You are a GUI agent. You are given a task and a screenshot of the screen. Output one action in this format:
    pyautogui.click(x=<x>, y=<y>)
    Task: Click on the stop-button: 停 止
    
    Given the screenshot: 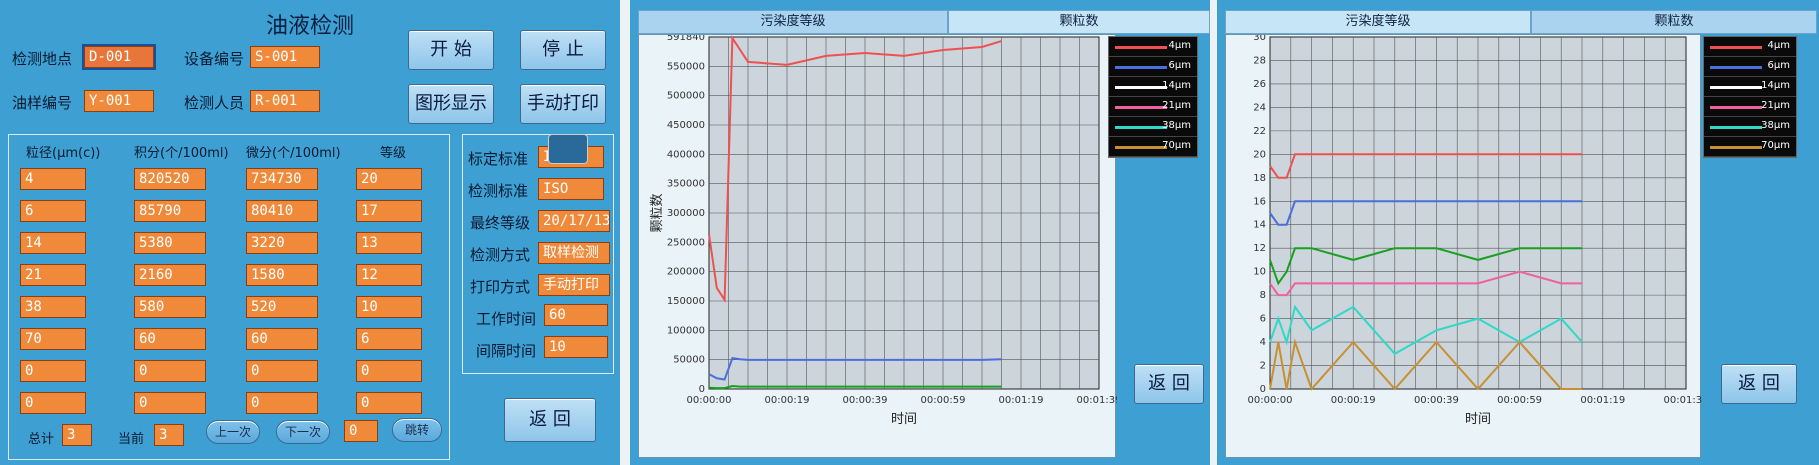 What is the action you would take?
    pyautogui.click(x=563, y=50)
    